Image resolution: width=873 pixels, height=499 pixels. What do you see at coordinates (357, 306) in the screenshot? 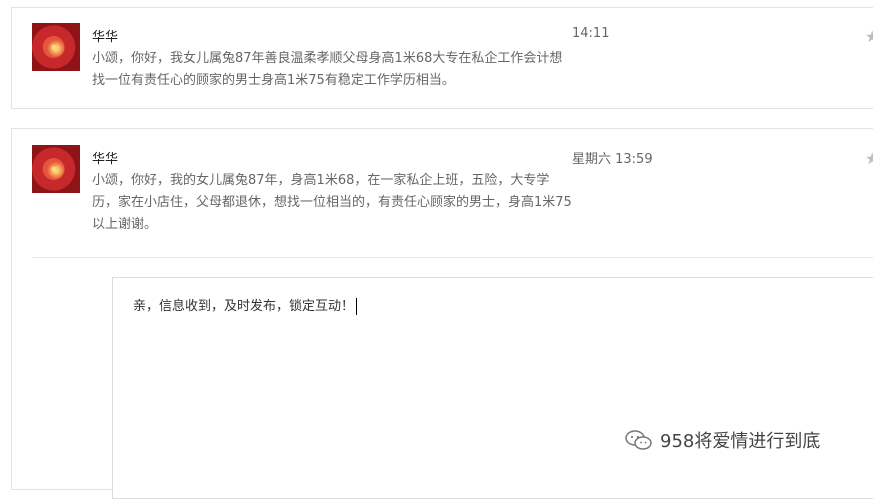
I see `text-caret` at bounding box center [357, 306].